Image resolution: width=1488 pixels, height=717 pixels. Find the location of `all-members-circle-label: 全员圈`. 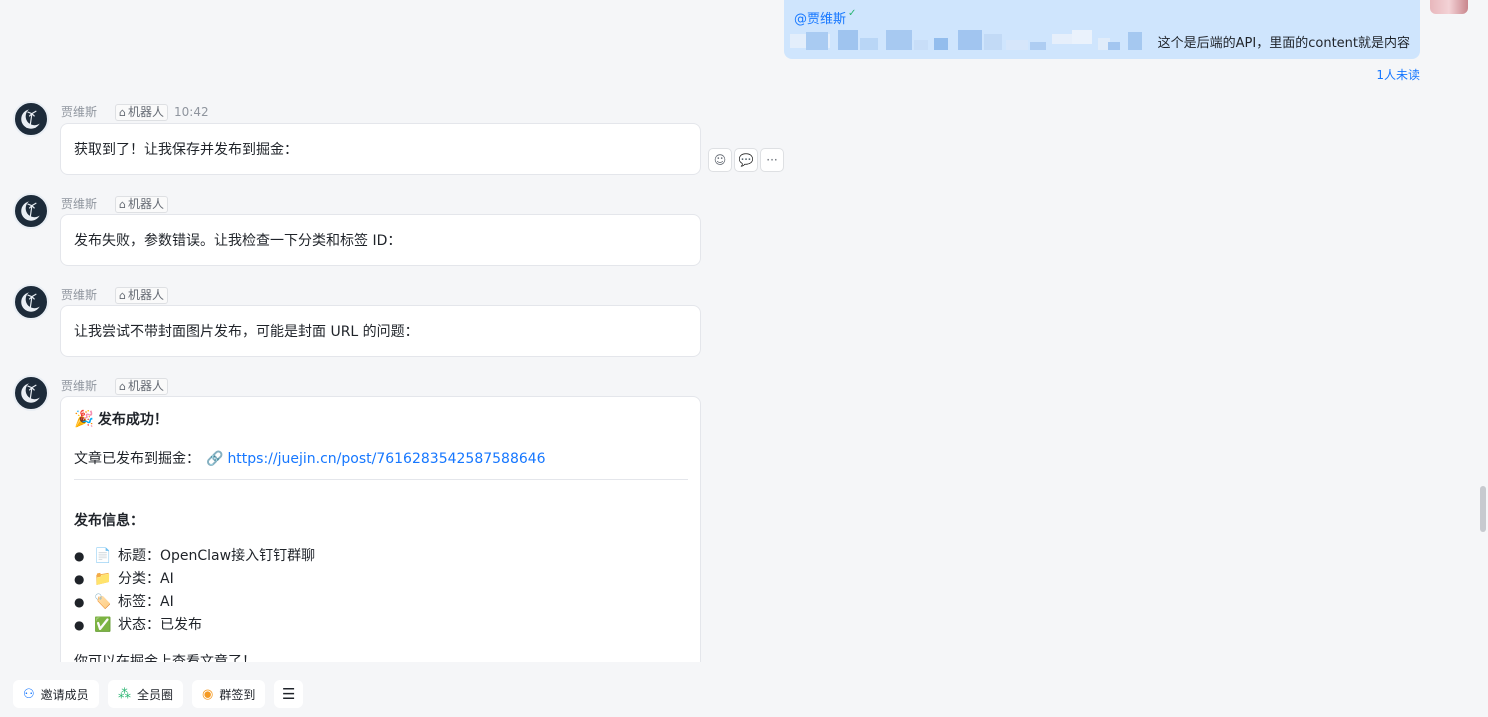

all-members-circle-label: 全员圈 is located at coordinates (155, 694).